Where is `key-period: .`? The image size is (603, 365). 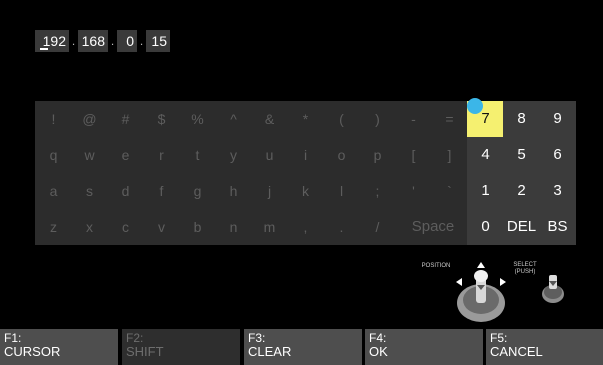 key-period: . is located at coordinates (341, 227).